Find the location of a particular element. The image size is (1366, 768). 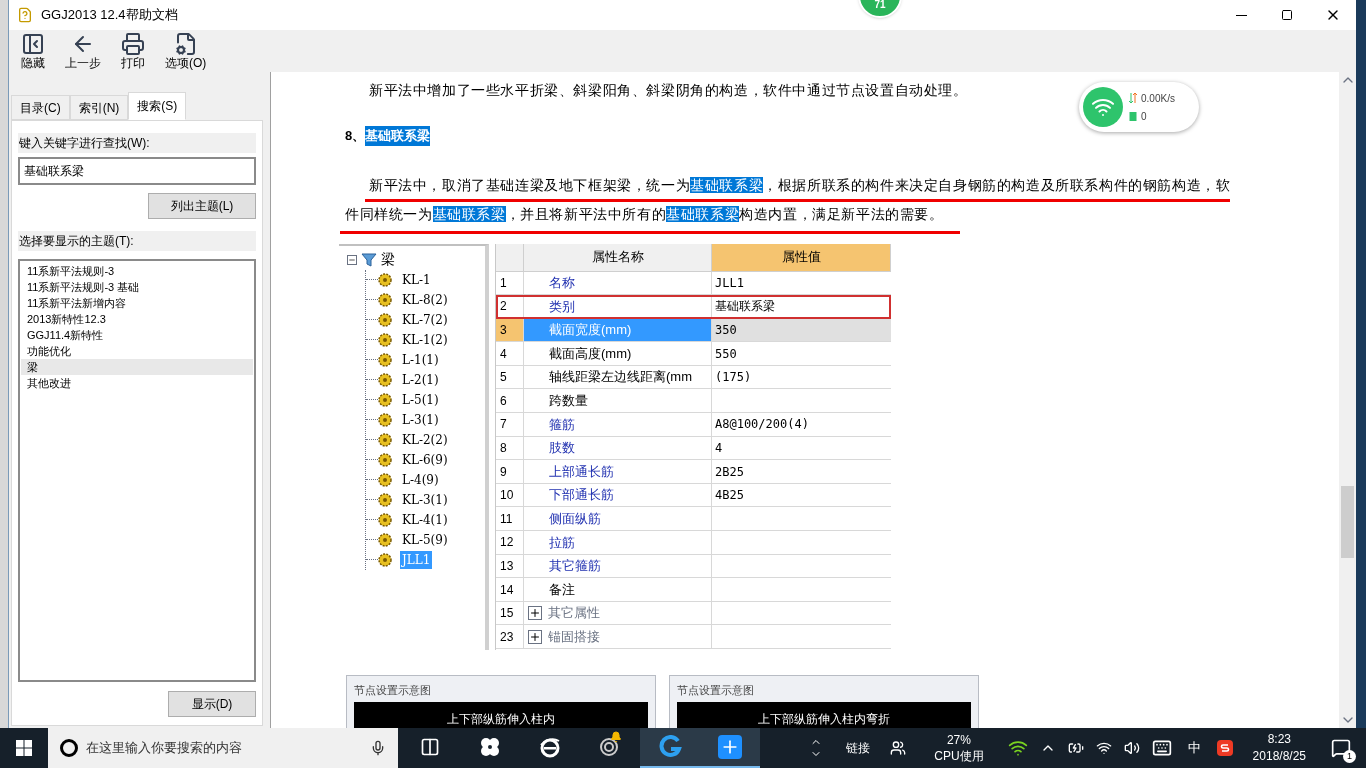

toolbar-button: 隐藏 is located at coordinates (33, 51).